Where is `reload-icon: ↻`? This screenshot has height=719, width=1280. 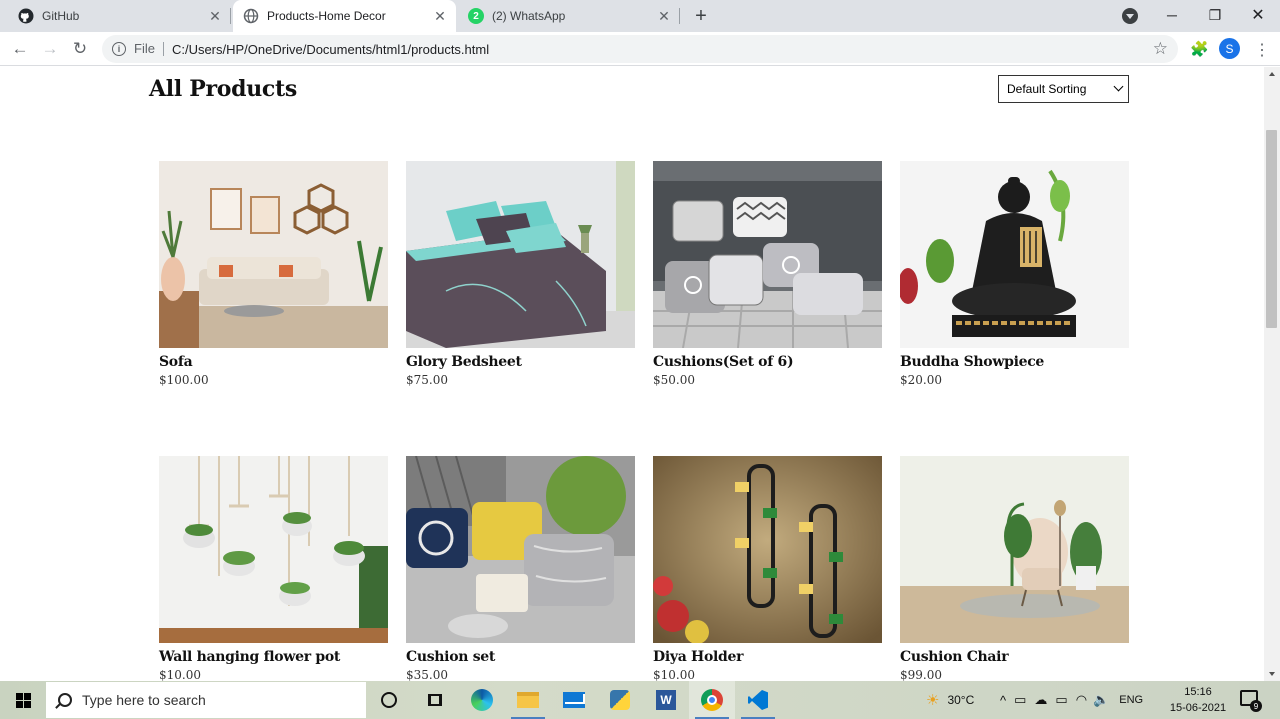
reload-icon: ↻ is located at coordinates (80, 49).